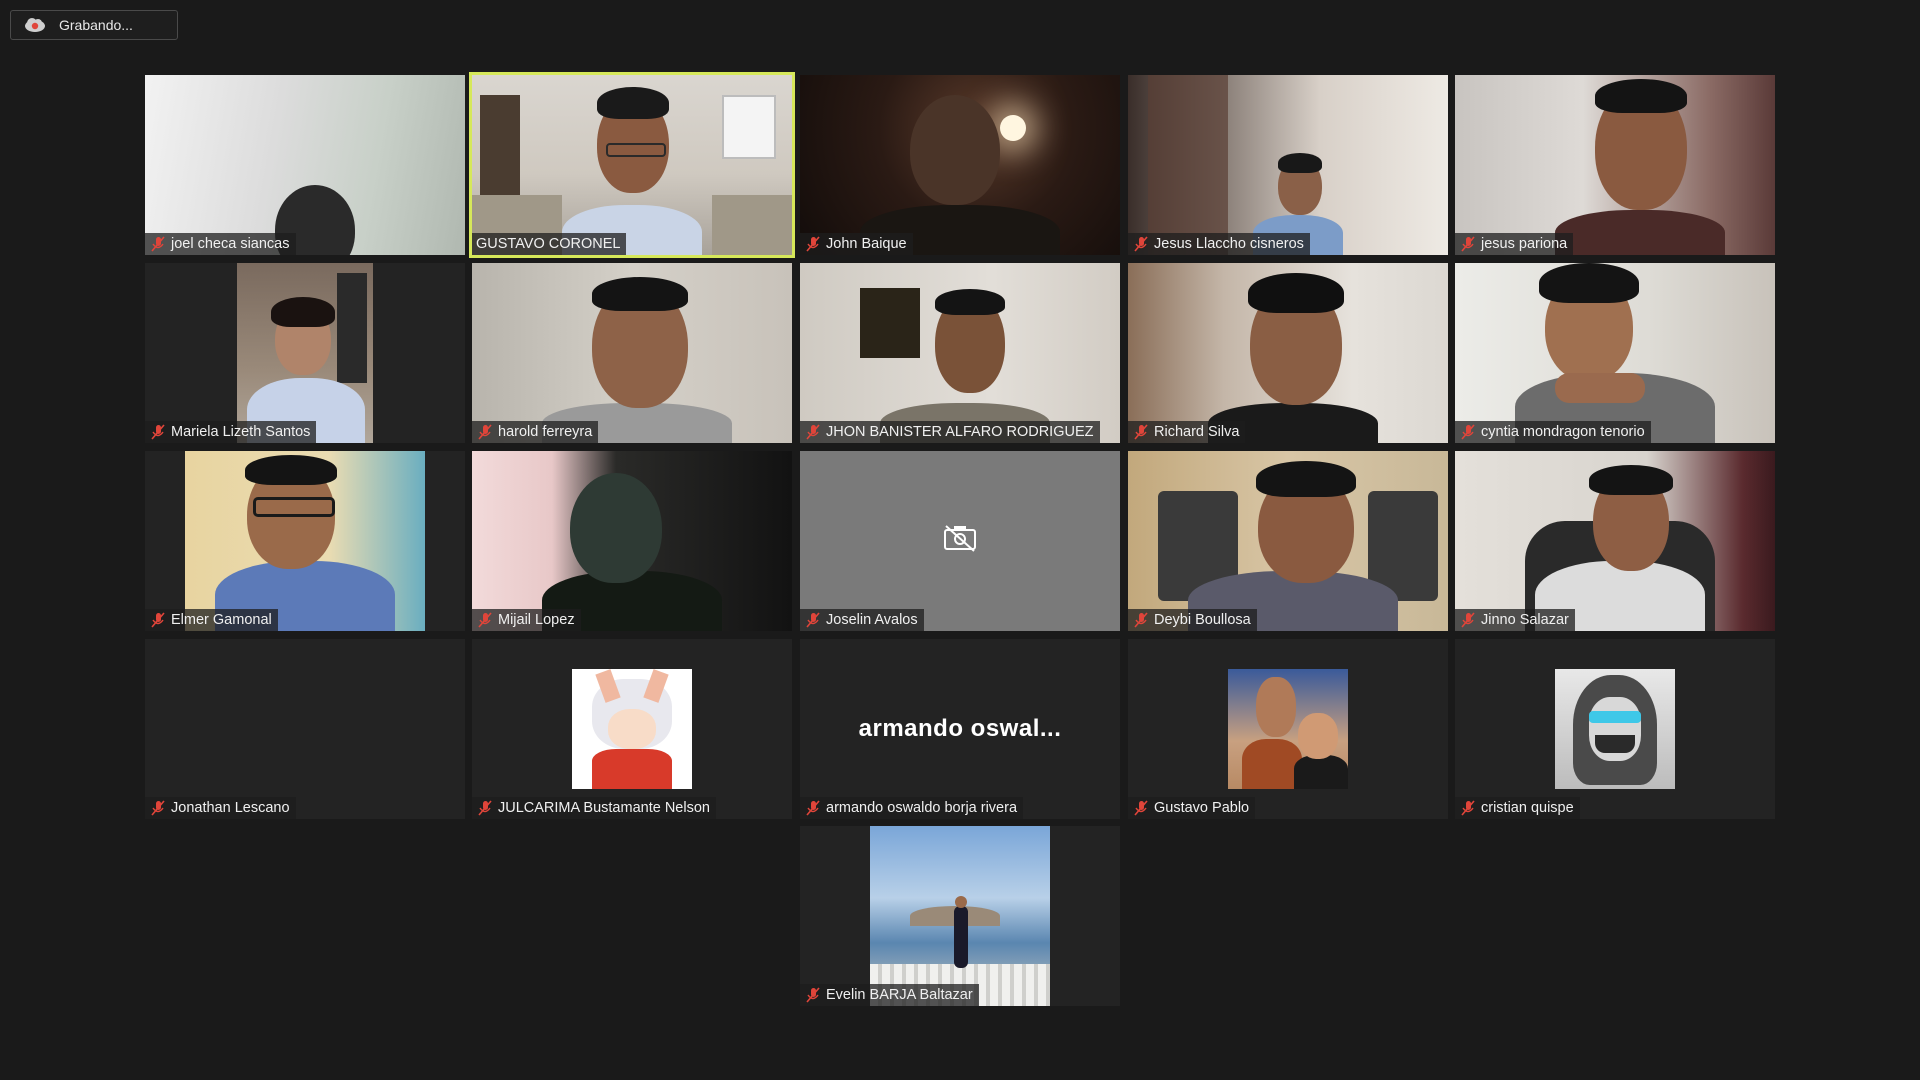 This screenshot has height=1080, width=1920. What do you see at coordinates (960, 432) in the screenshot?
I see `participant-name: JHON BANISTER ALFARO RODRIGUEZ` at bounding box center [960, 432].